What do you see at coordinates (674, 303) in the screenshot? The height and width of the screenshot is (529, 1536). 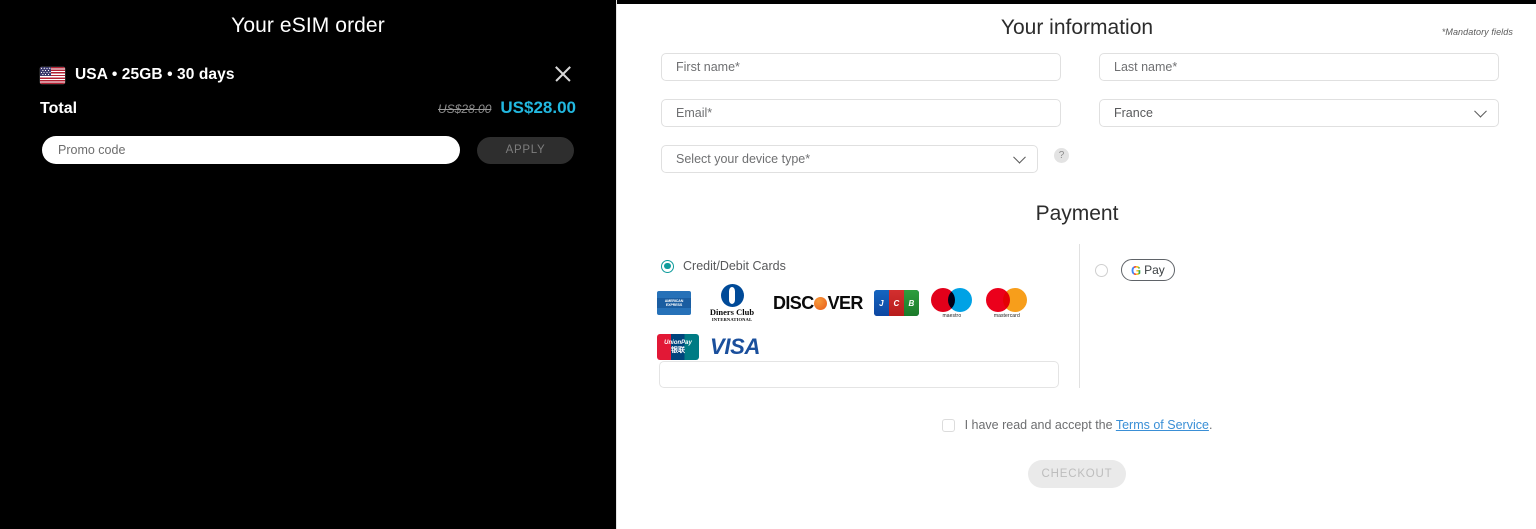 I see `amex-icon: AMERICAN EXPRESS` at bounding box center [674, 303].